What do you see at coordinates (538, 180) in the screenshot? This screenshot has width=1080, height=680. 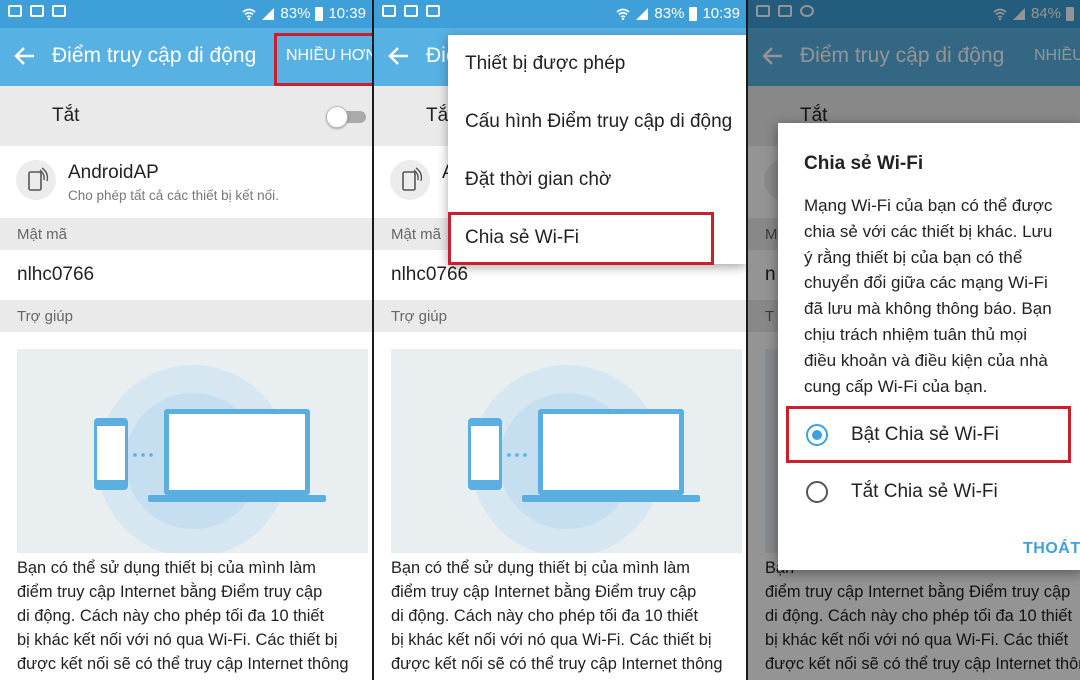 I see `menu-item-timeout: Đặt thời gian chờ` at bounding box center [538, 180].